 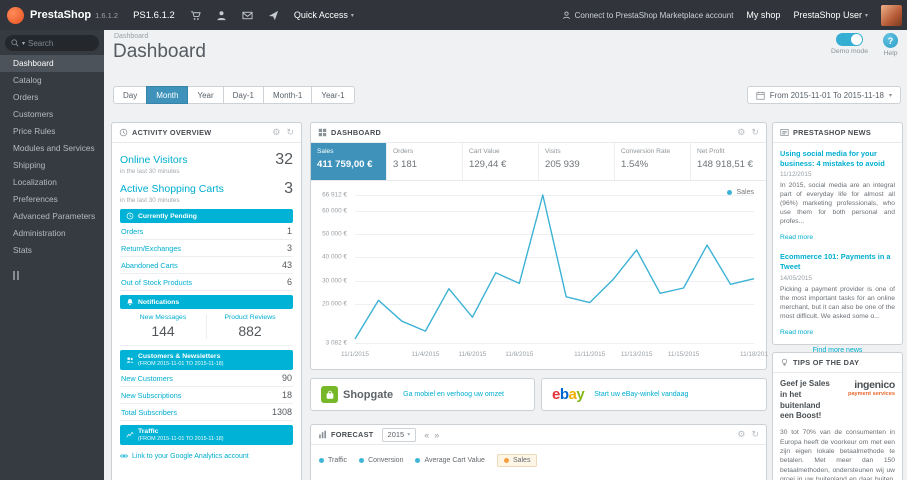 I want to click on sidebar-search: ▾, so click(x=52, y=43).